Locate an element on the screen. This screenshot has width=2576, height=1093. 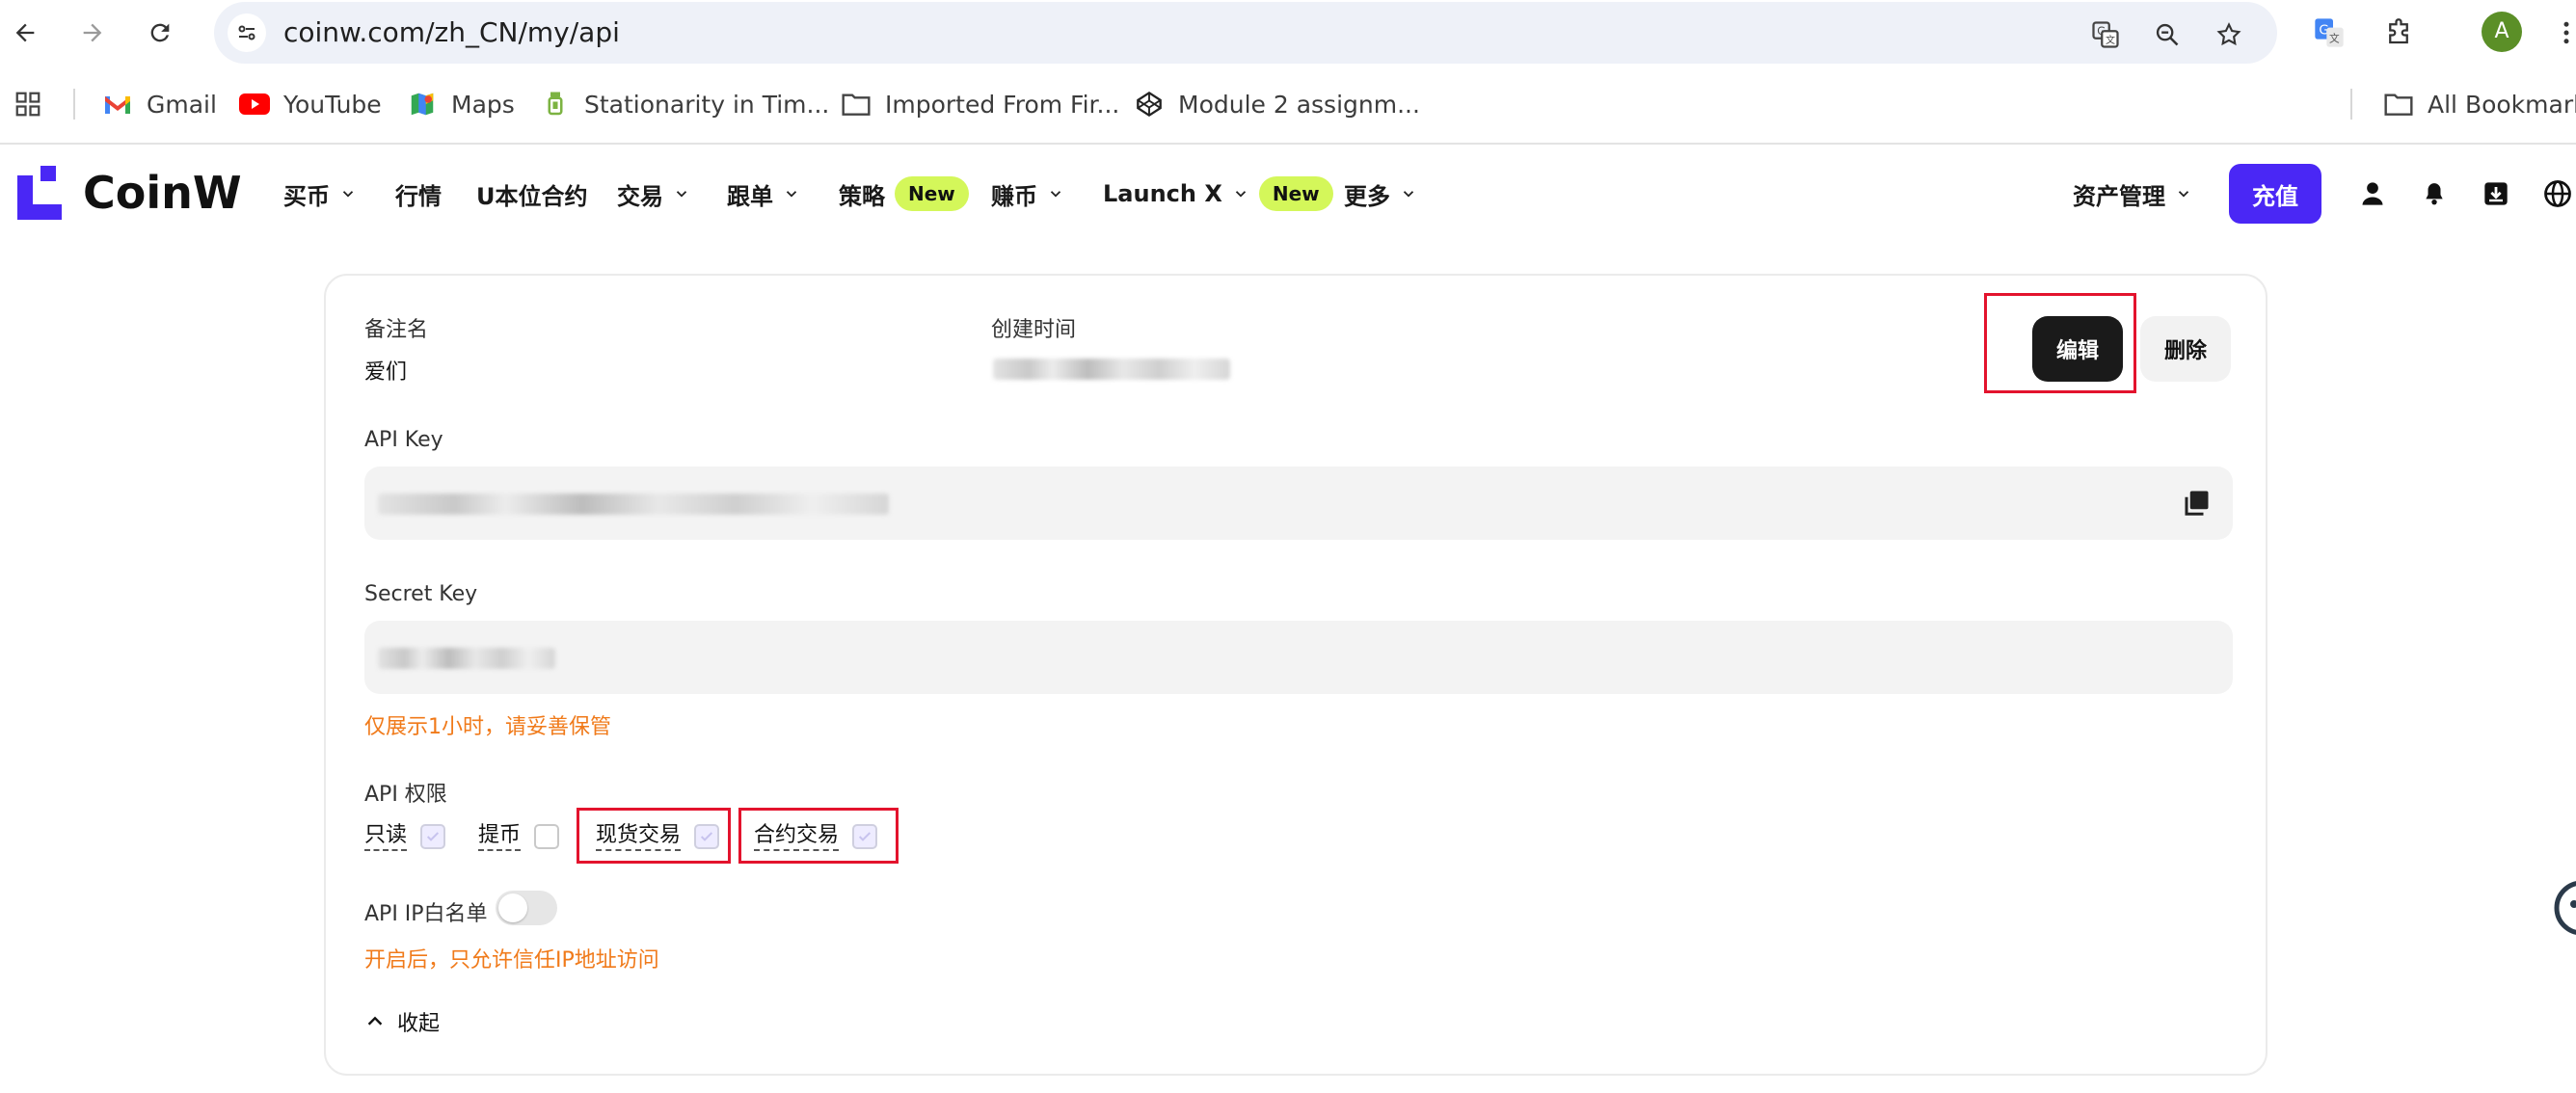
permission-withdraw: 提币 is located at coordinates (519, 836).